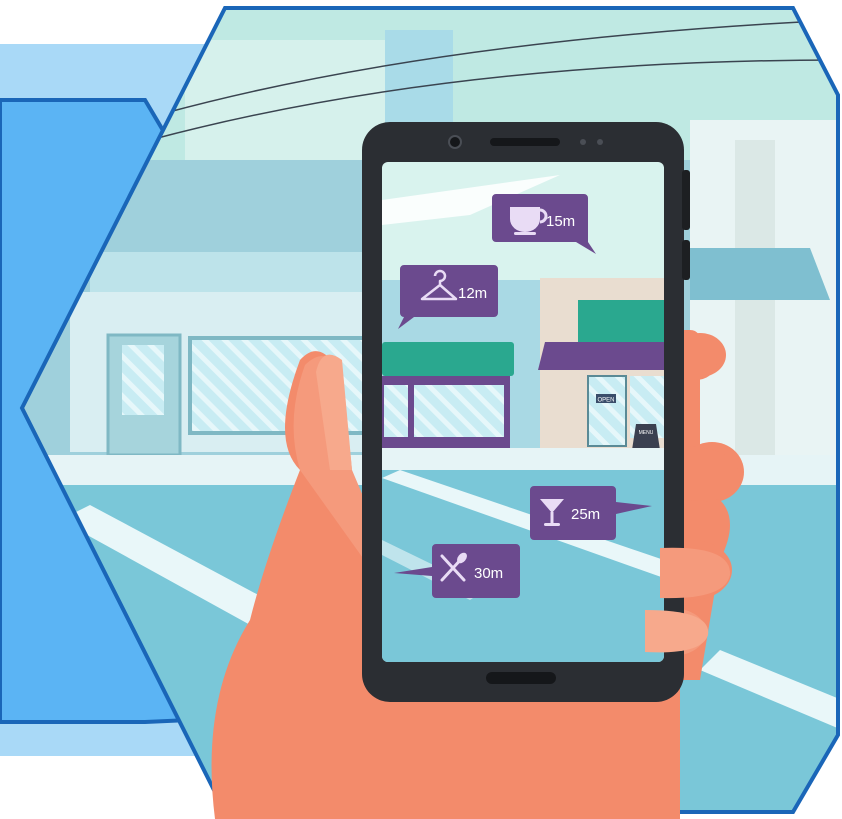 The height and width of the screenshot is (819, 842). I want to click on shop-sign-band, so click(621, 322).